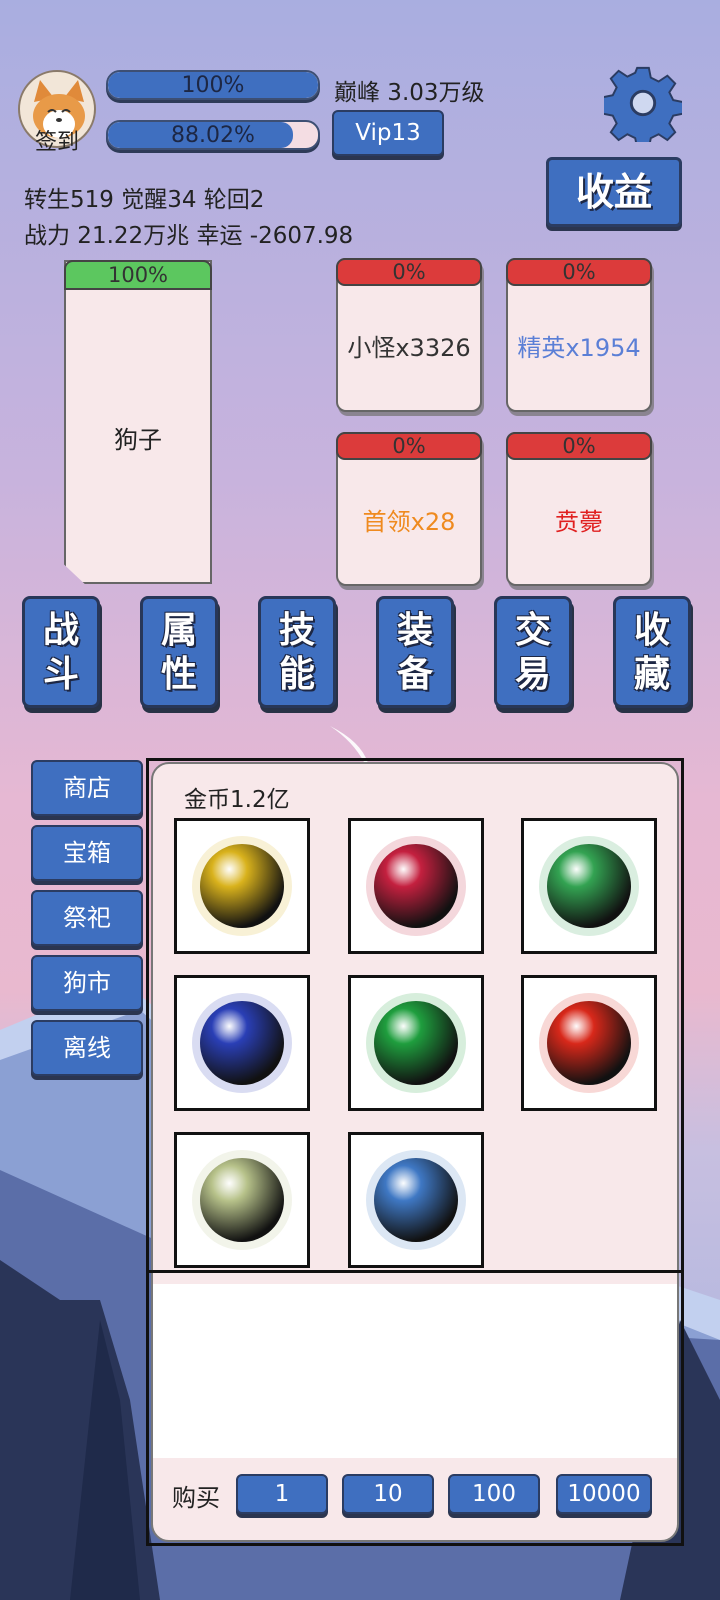  I want to click on rebirth-stats: 转生519 觉醒34 轮回2, so click(144, 200).